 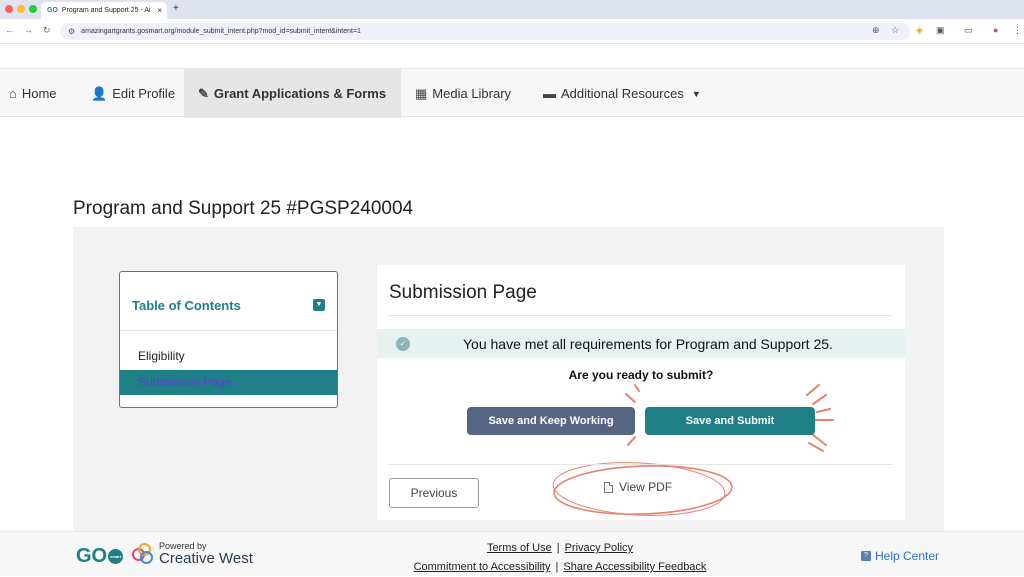 I want to click on accessibility-feedback-link: Share Accessibility Feedback, so click(x=634, y=567).